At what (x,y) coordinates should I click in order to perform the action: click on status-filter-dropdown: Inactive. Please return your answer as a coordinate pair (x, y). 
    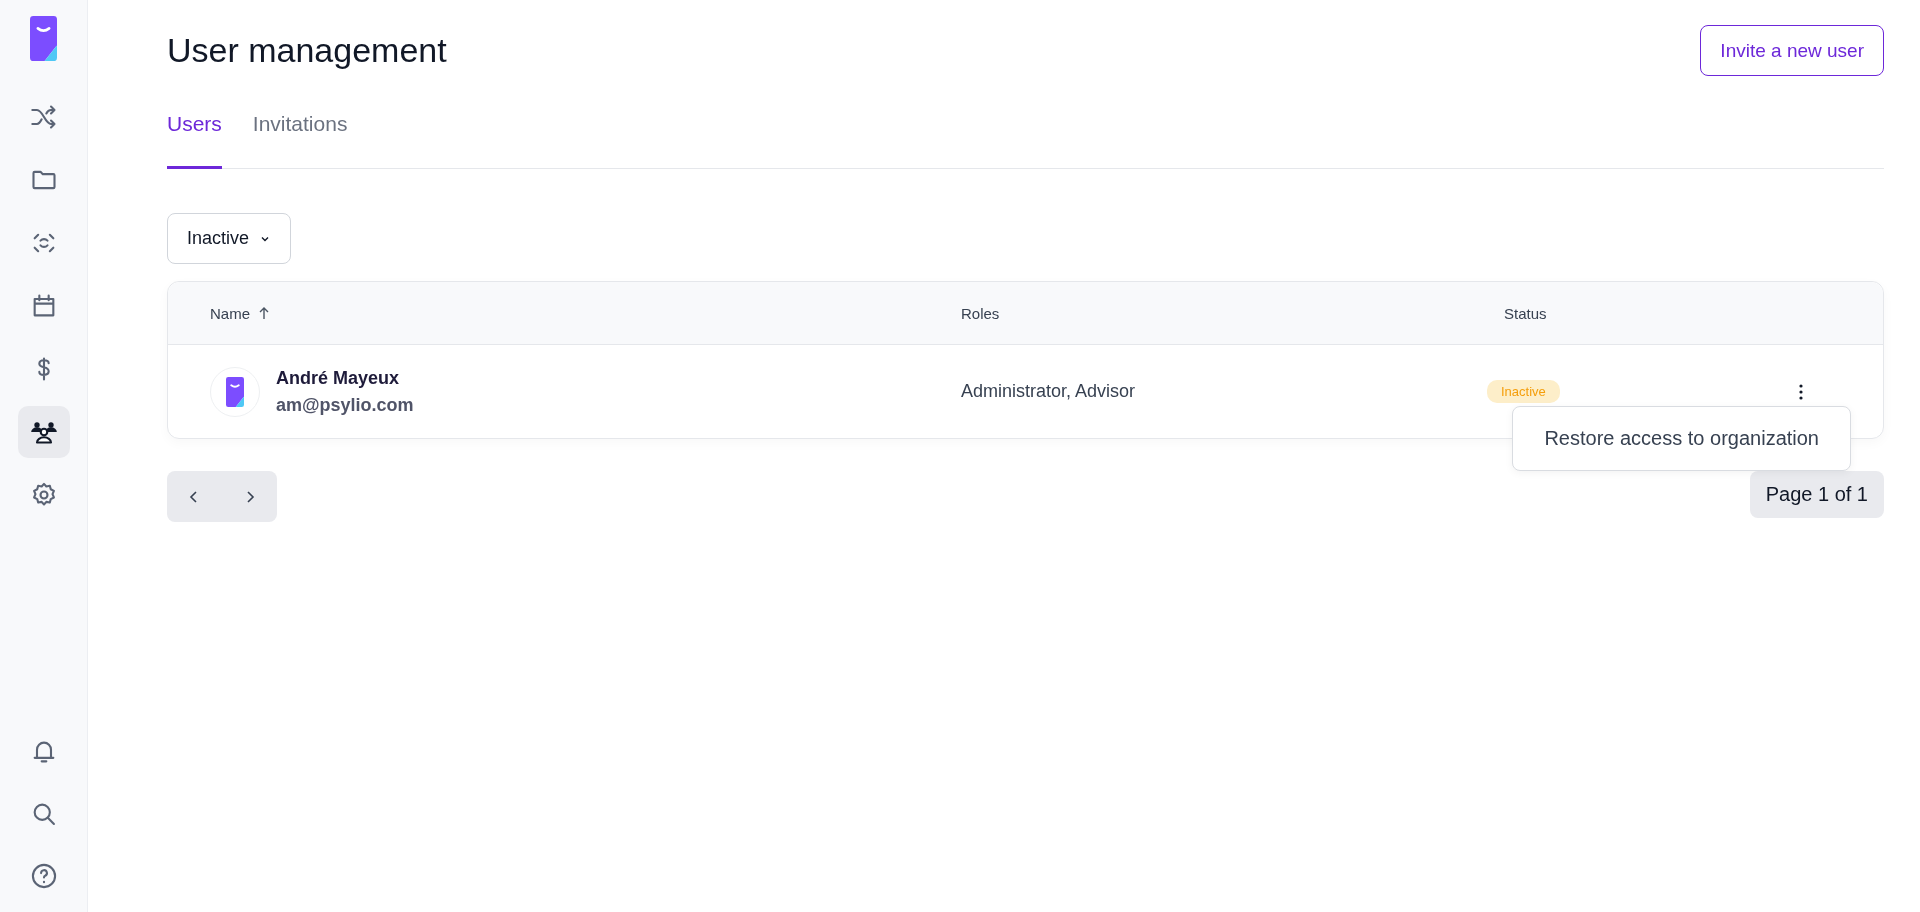
    Looking at the image, I should click on (229, 238).